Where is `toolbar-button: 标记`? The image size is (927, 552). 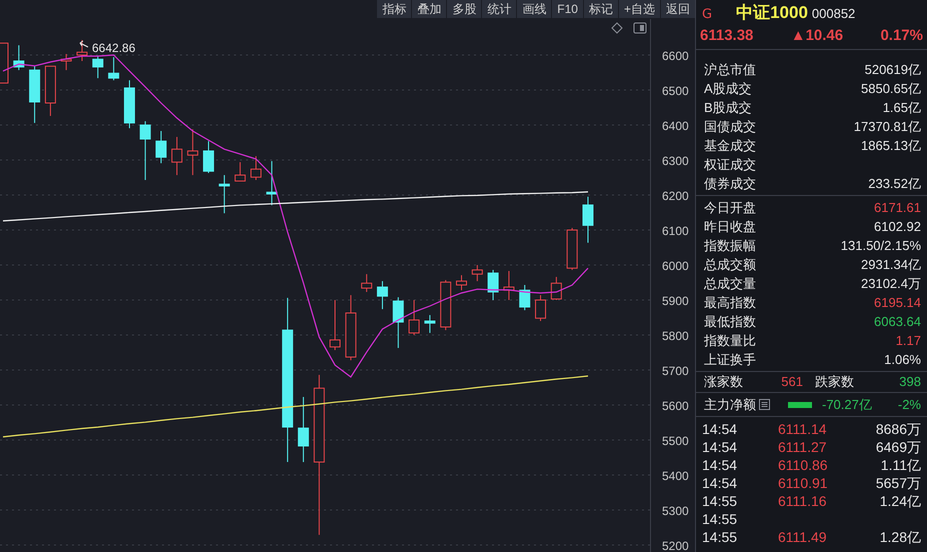
toolbar-button: 标记 is located at coordinates (601, 9).